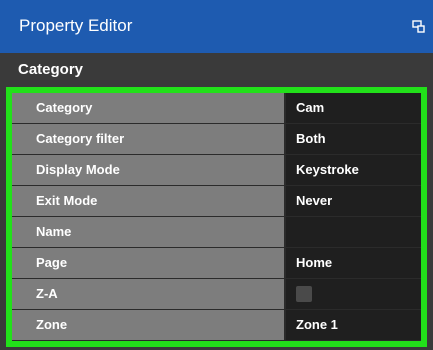 This screenshot has width=433, height=350. I want to click on property-name-cell: Category, so click(149, 108).